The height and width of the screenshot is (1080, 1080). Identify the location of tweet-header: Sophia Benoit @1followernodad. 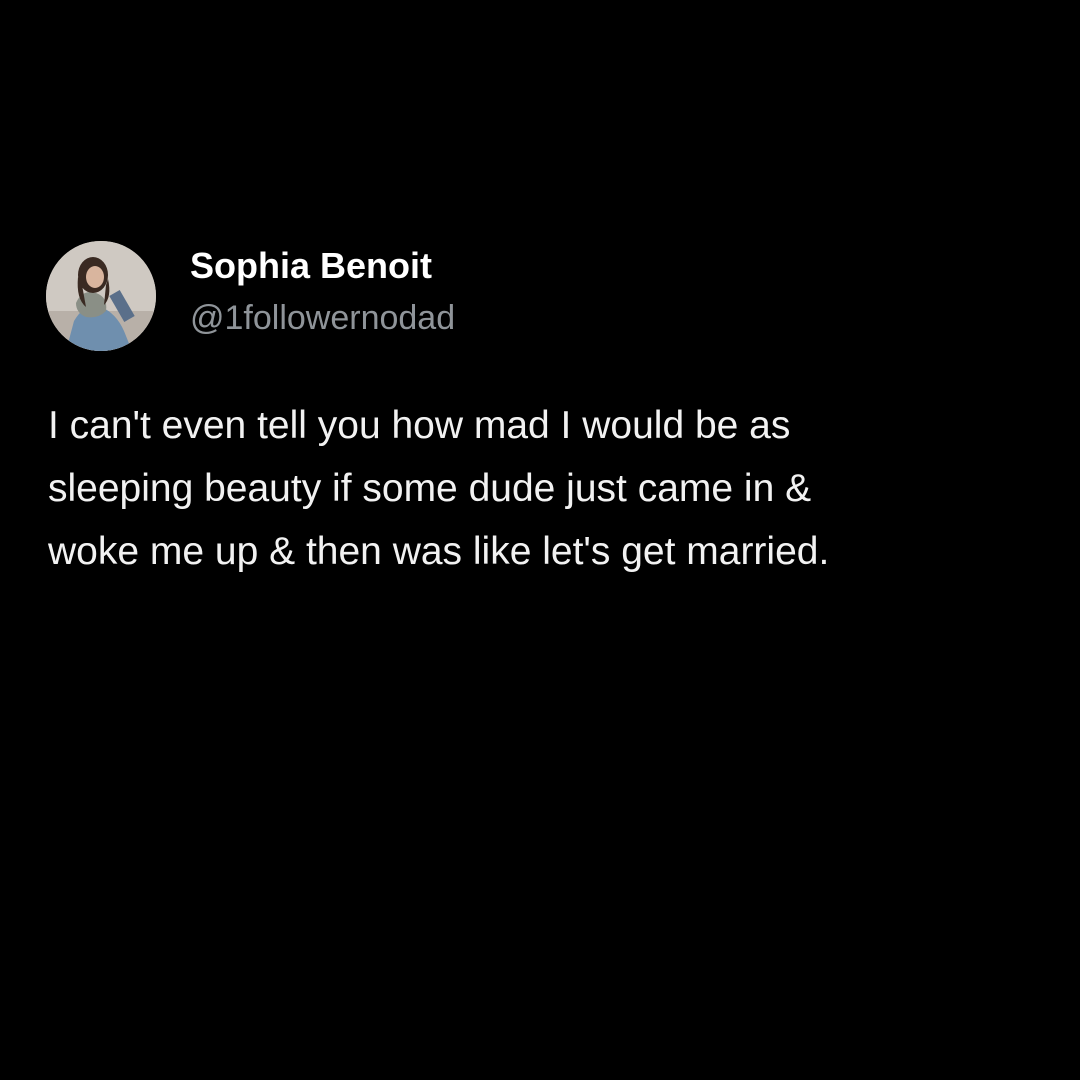
(250, 296).